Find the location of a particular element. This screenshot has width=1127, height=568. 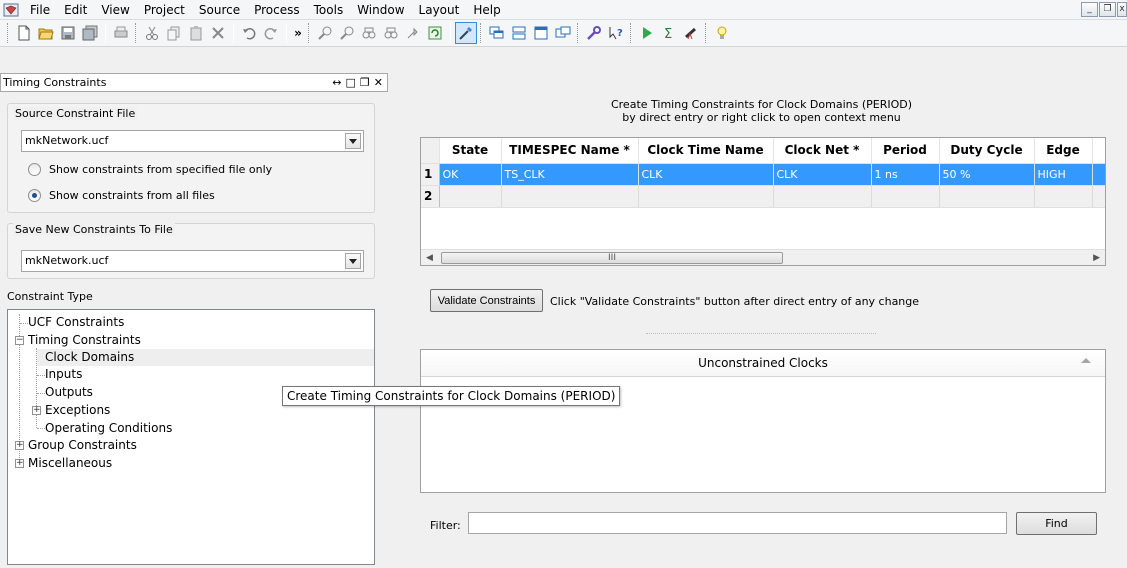

radio-specified-indicator is located at coordinates (34, 169).